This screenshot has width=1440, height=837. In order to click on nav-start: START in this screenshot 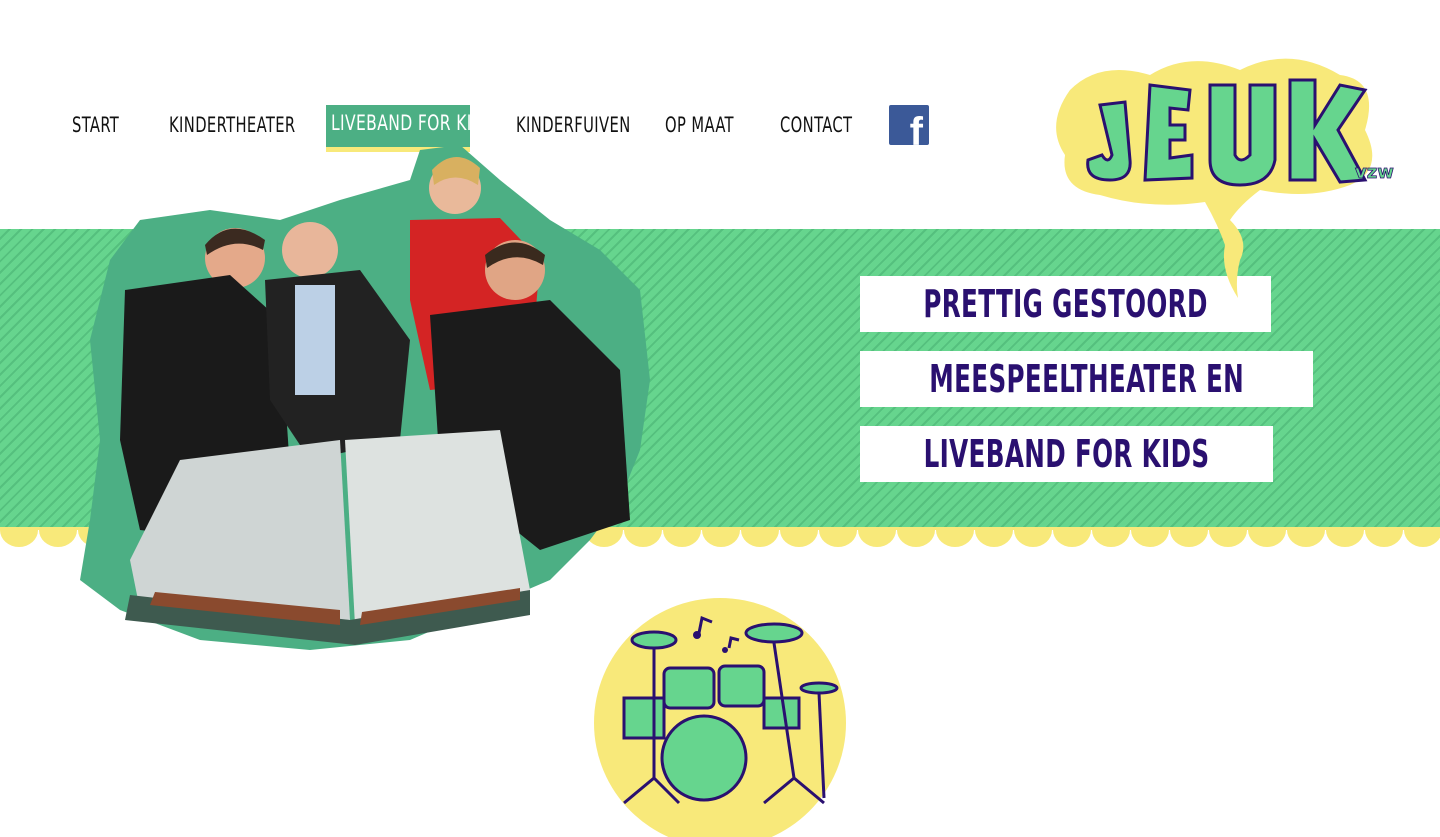, I will do `click(95, 125)`.